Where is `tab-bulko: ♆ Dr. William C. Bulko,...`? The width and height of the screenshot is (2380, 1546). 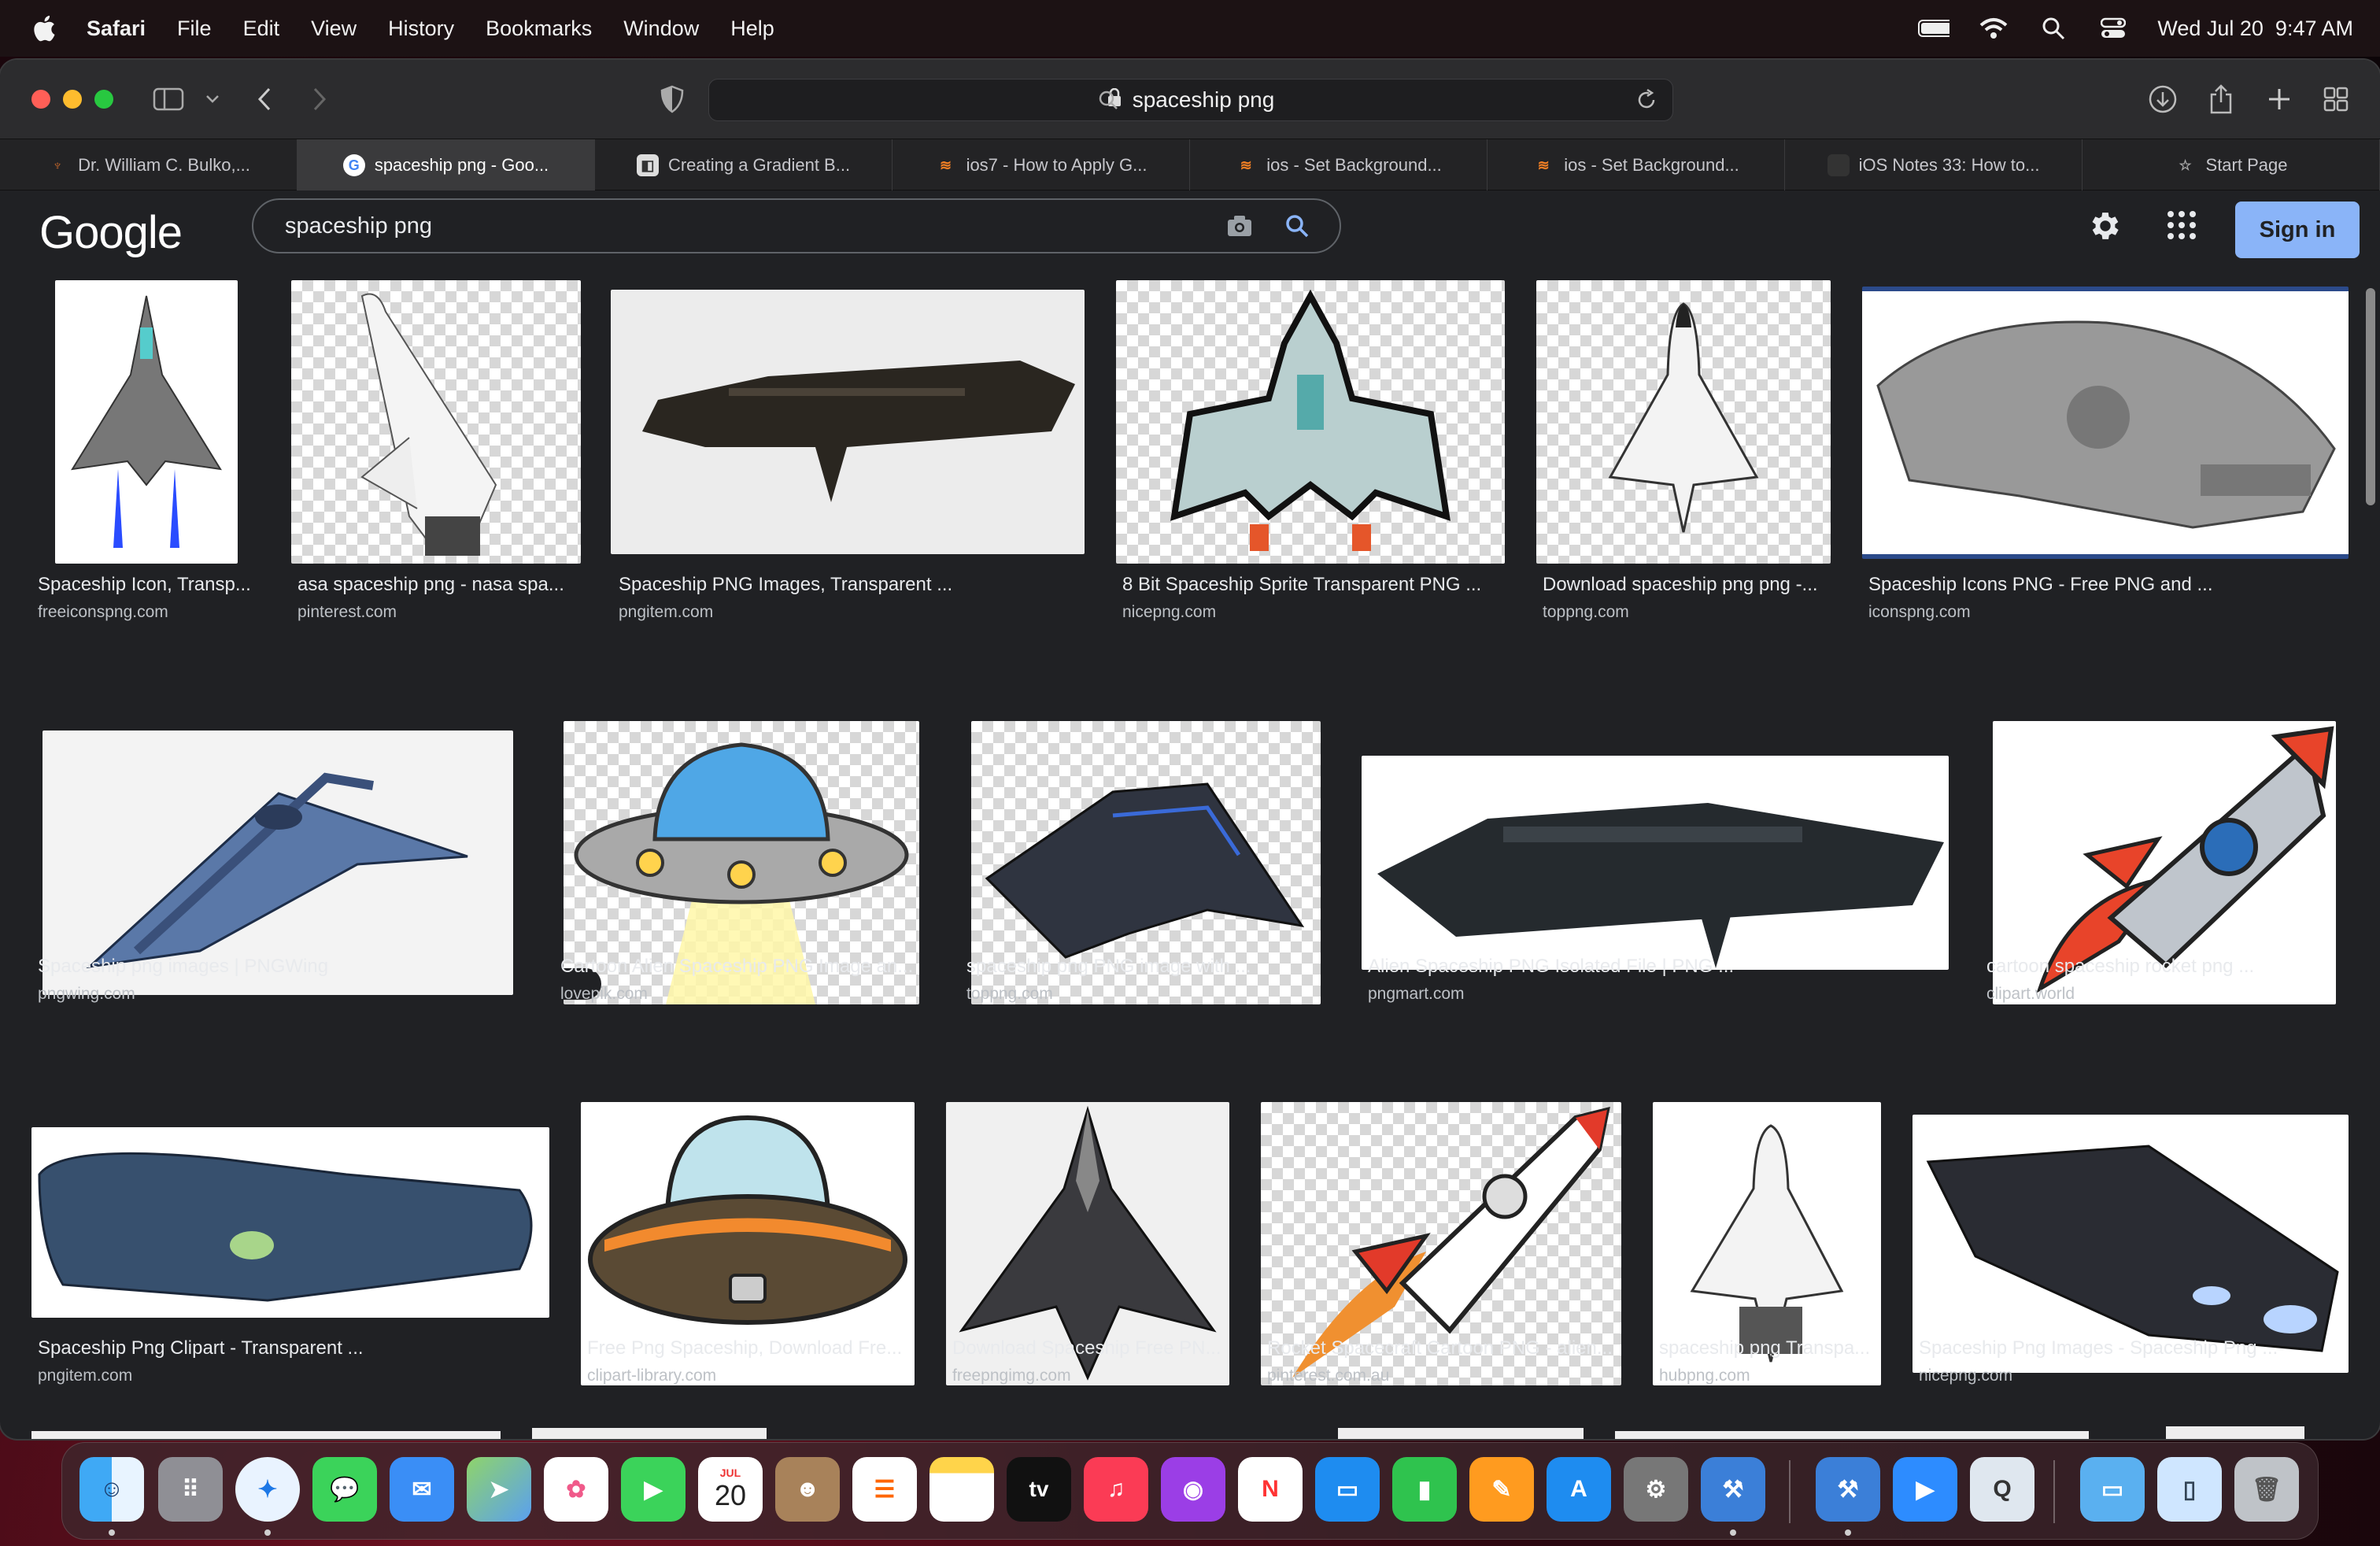 tab-bulko: ♆ Dr. William C. Bulko,... is located at coordinates (149, 165).